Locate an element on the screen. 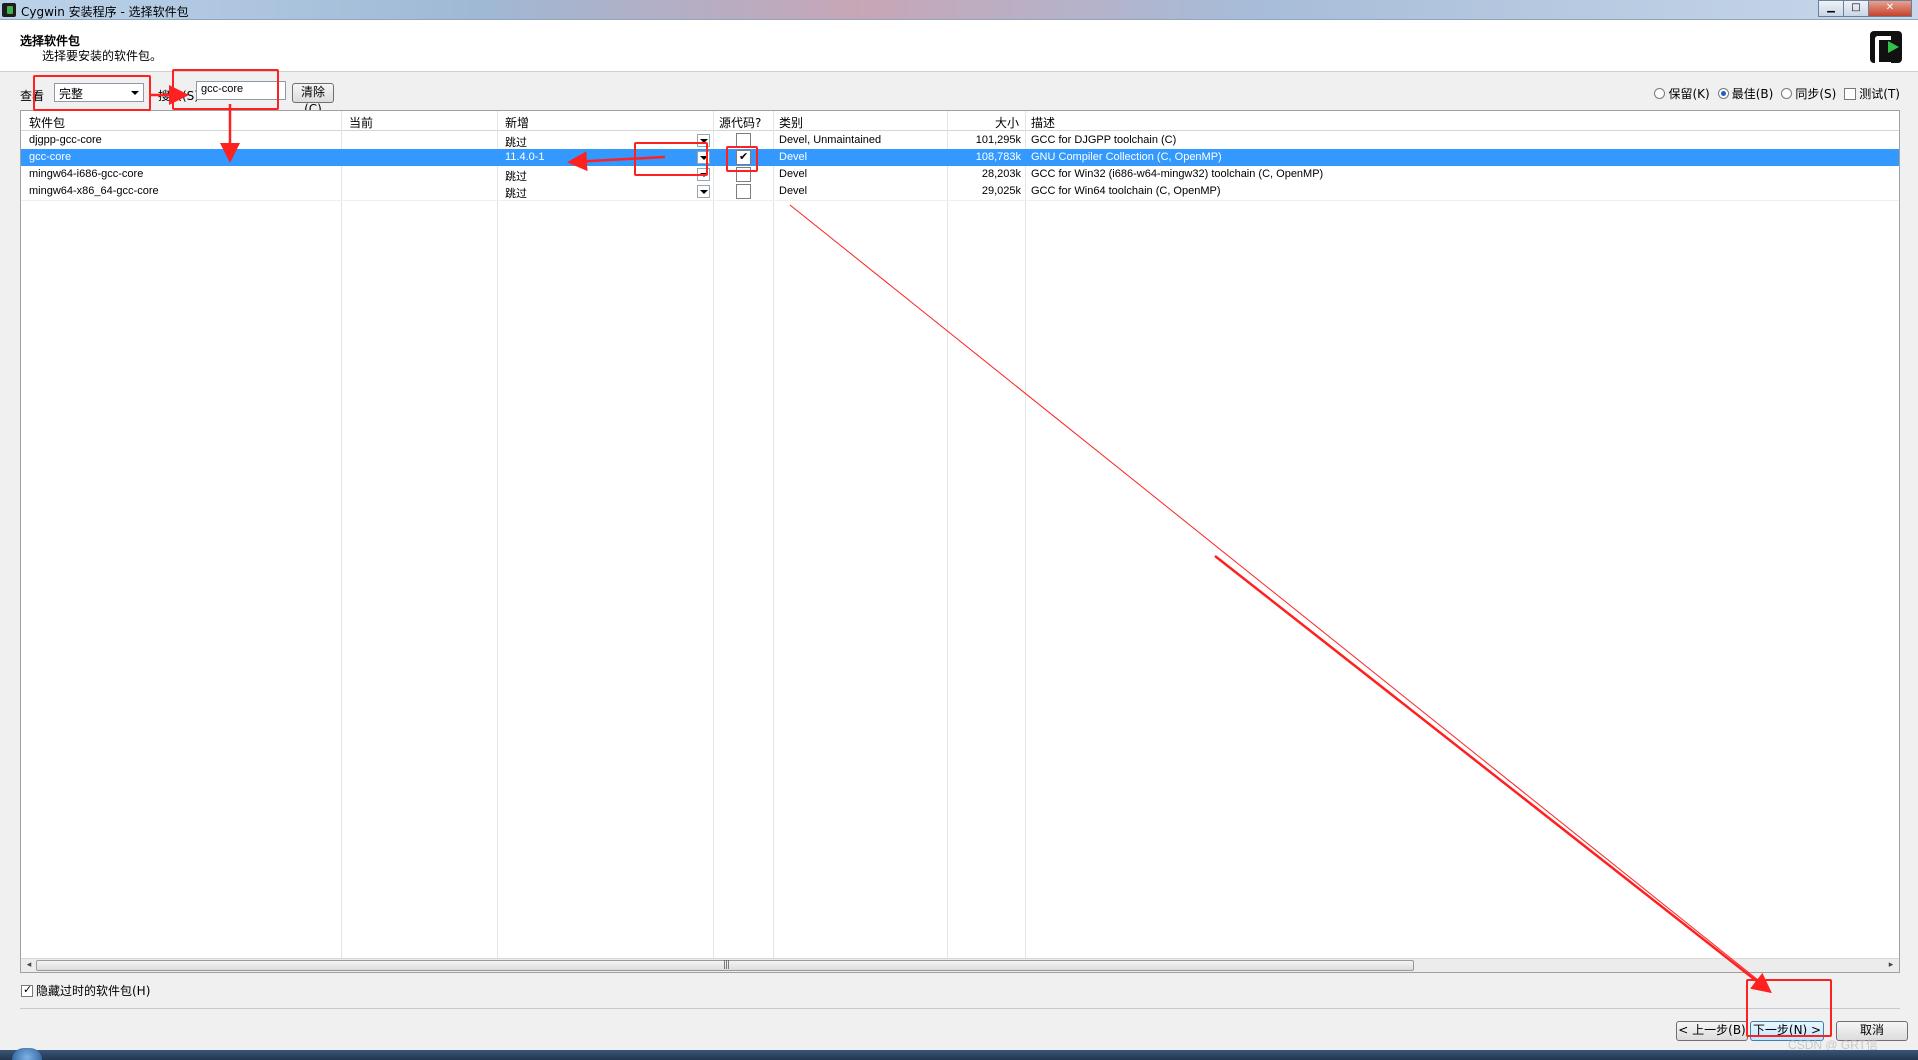 The width and height of the screenshot is (1918, 1060). description: GCC for DJGPP toolchain (C) is located at coordinates (1104, 140).